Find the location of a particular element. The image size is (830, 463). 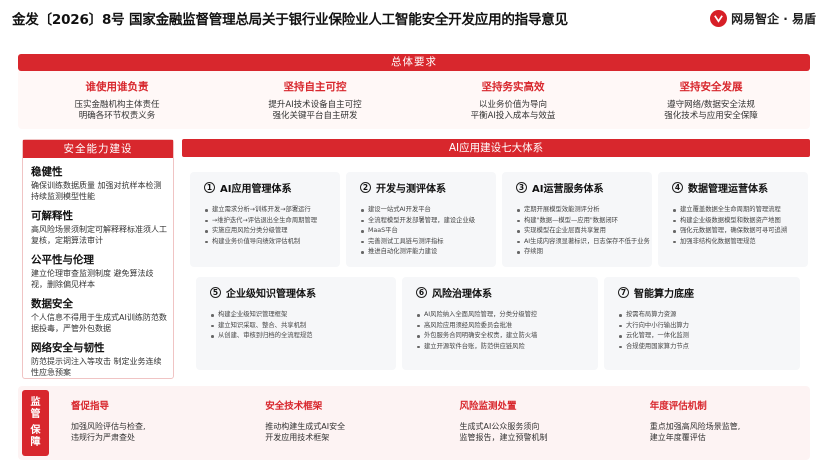

requirement-title: 坚持安全发展 is located at coordinates (711, 87).